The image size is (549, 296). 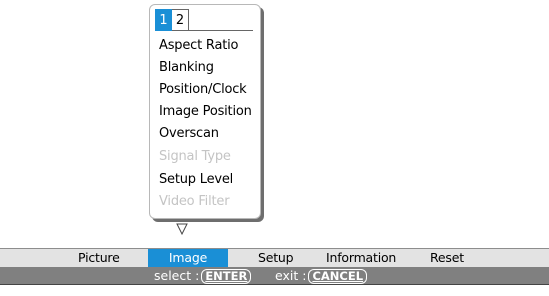 I want to click on menu-tab-picture: Picture, so click(x=99, y=258).